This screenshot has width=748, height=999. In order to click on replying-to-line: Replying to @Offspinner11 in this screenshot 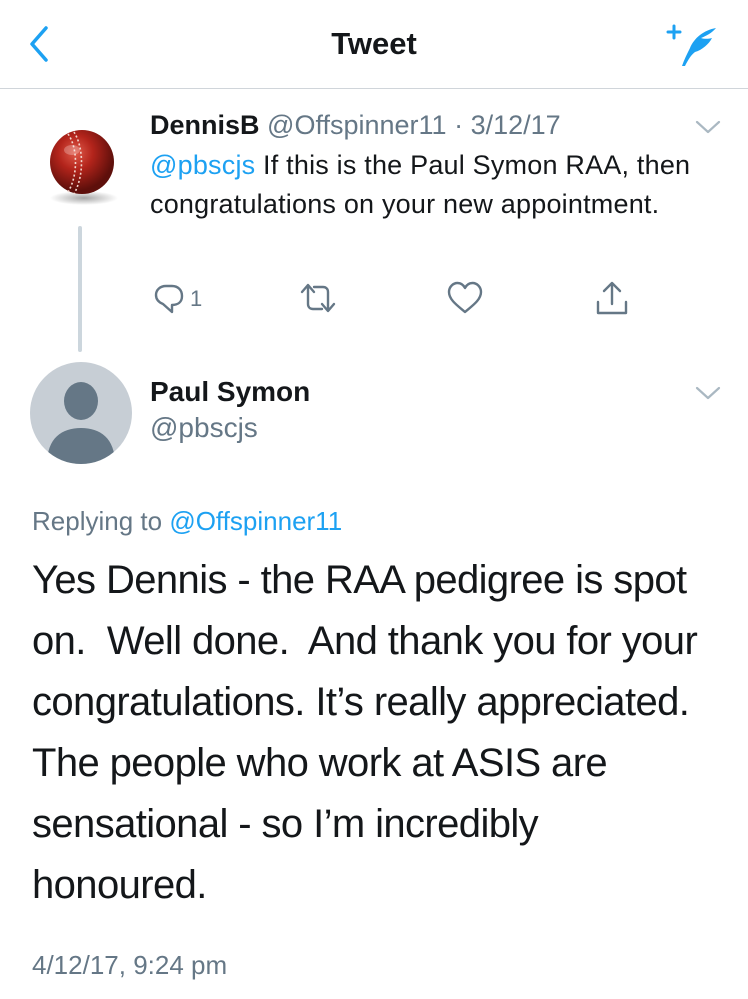, I will do `click(187, 521)`.